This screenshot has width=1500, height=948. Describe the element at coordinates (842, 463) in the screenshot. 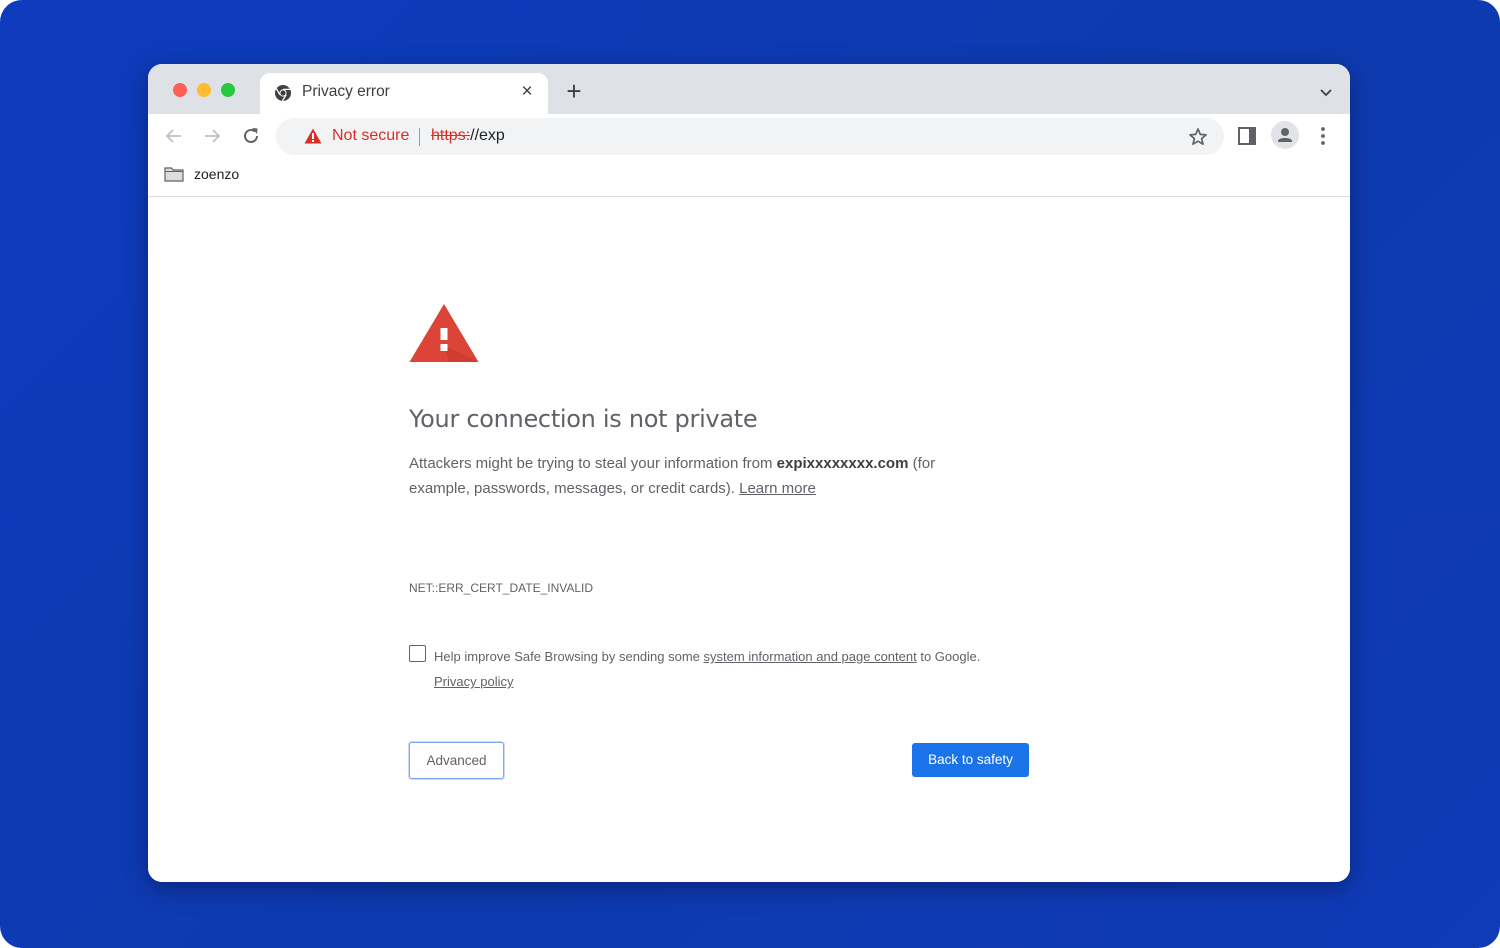

I see `site-domain: expixxxxxxxx.com` at that location.